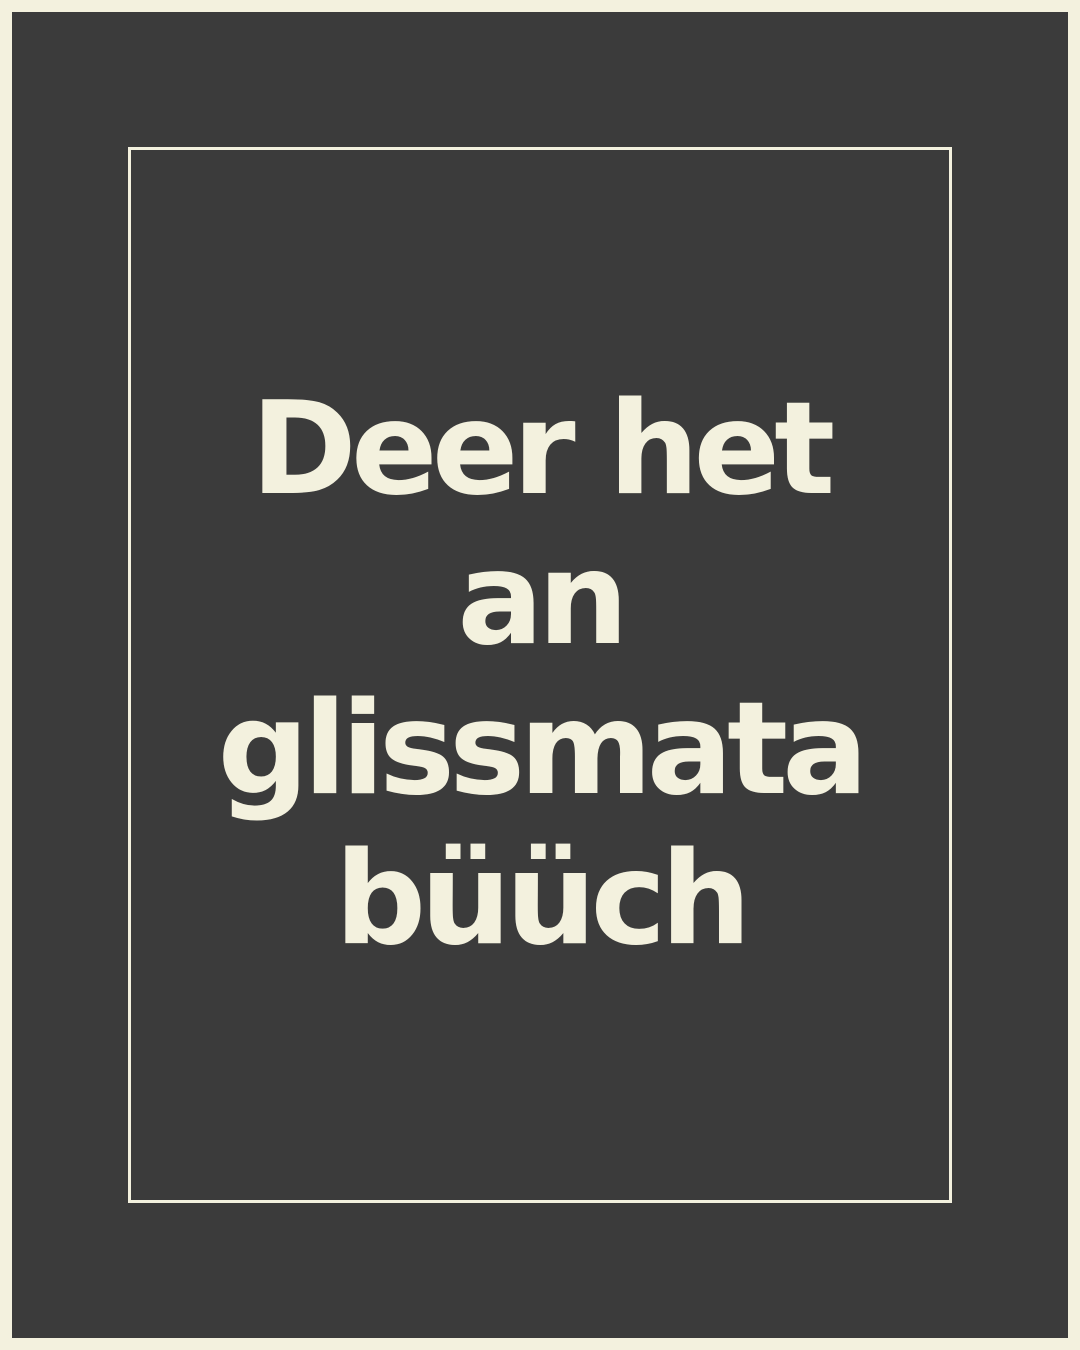 The width and height of the screenshot is (1080, 1350). Describe the element at coordinates (542, 749) in the screenshot. I see `headline-line-3: glissmata` at that location.